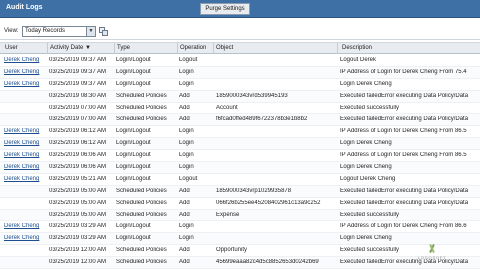 This screenshot has height=270, width=480. What do you see at coordinates (78, 60) in the screenshot?
I see `row-activity-date: 03/25/2019 09:37 AM` at bounding box center [78, 60].